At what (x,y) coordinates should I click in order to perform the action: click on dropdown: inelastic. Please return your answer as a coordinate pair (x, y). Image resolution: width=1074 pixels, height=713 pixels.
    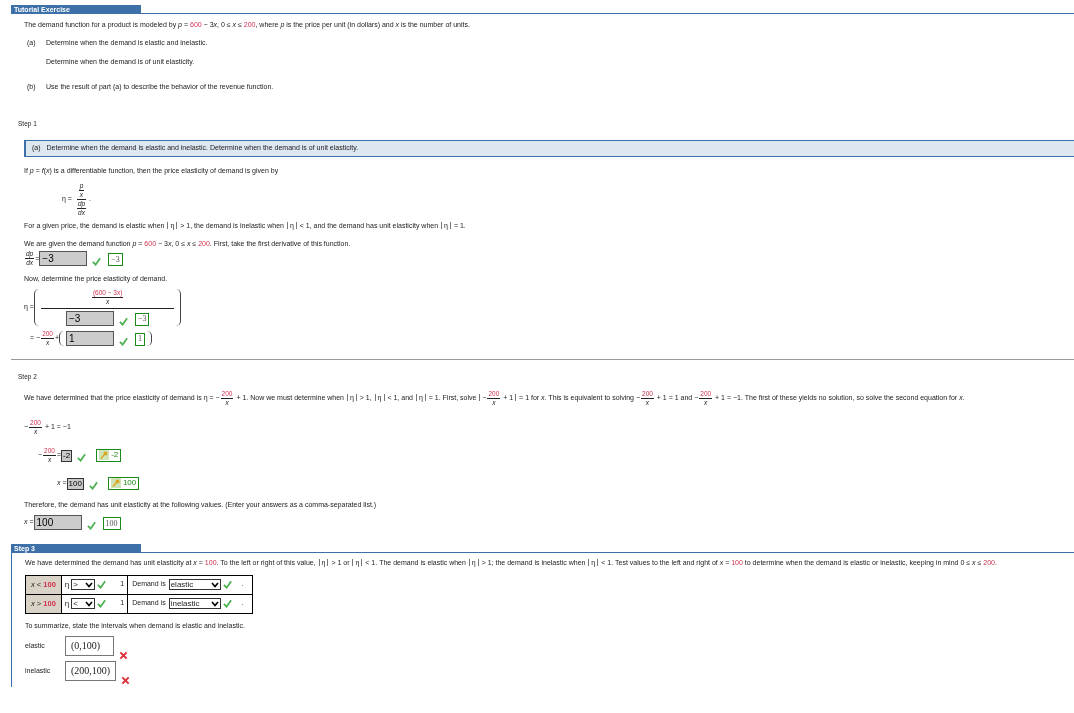
    Looking at the image, I should click on (194, 603).